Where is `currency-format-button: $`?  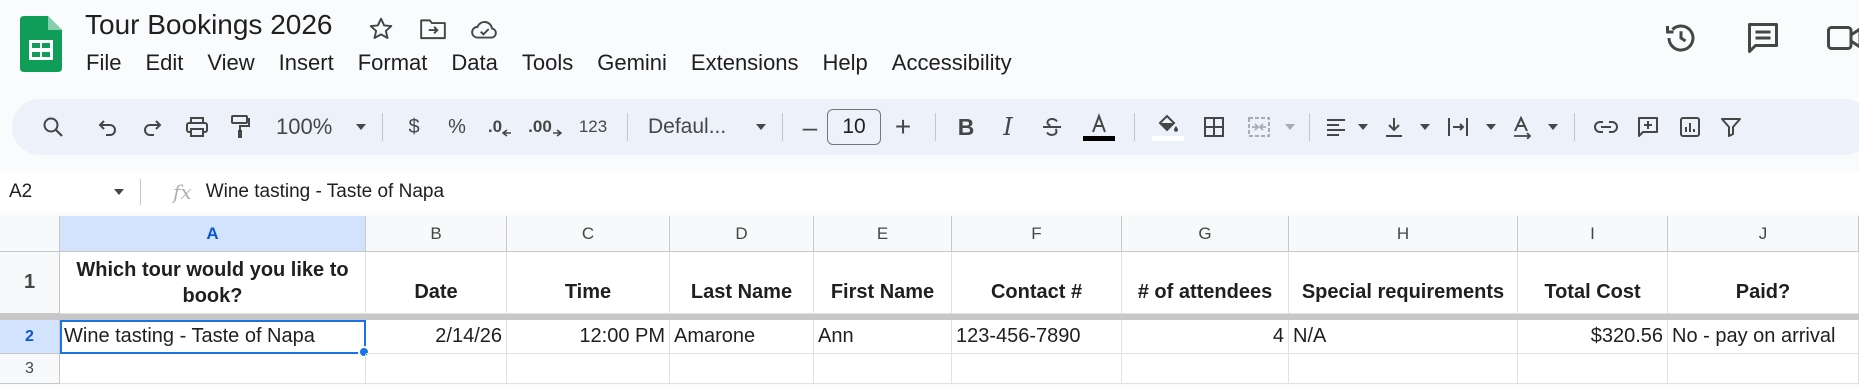 currency-format-button: $ is located at coordinates (414, 127).